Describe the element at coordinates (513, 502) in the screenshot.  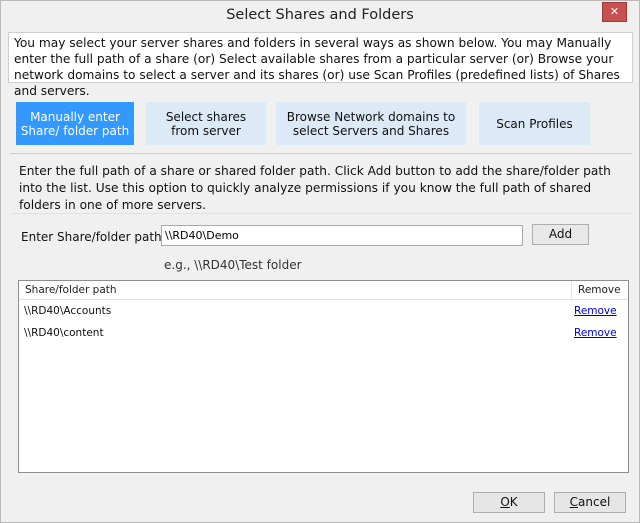
I see `ok-label-rest: K` at that location.